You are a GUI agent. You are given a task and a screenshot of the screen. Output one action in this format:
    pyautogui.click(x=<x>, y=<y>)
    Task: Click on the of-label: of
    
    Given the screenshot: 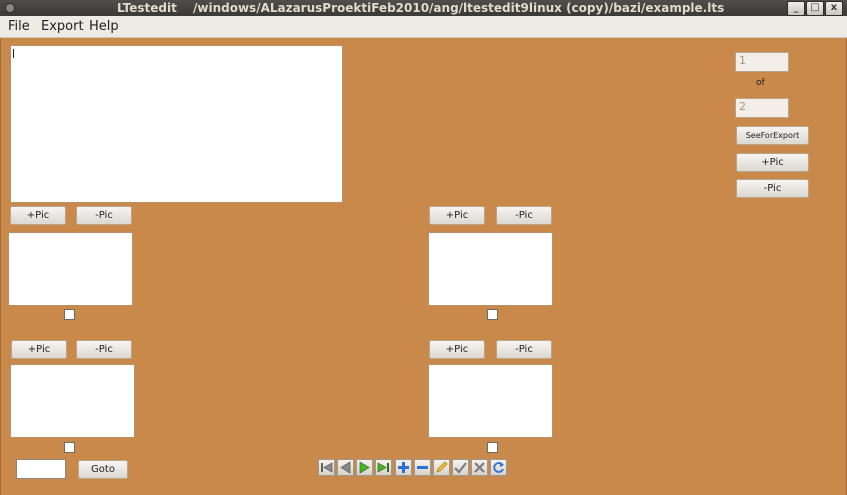 What is the action you would take?
    pyautogui.click(x=760, y=83)
    